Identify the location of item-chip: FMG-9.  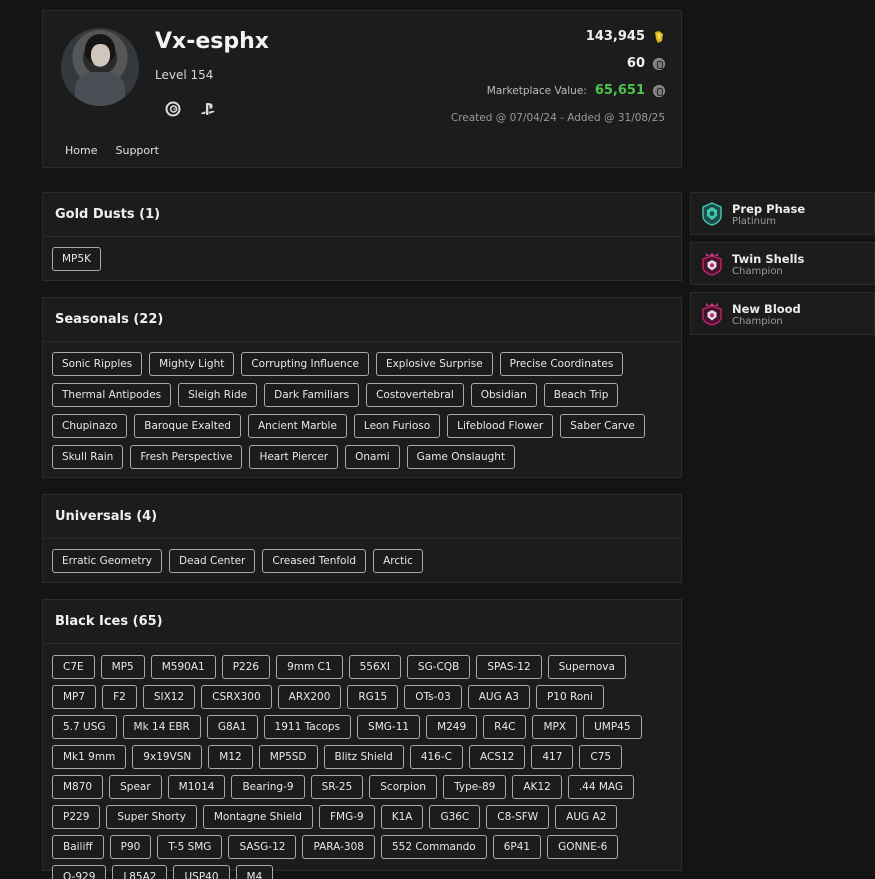
(346, 817).